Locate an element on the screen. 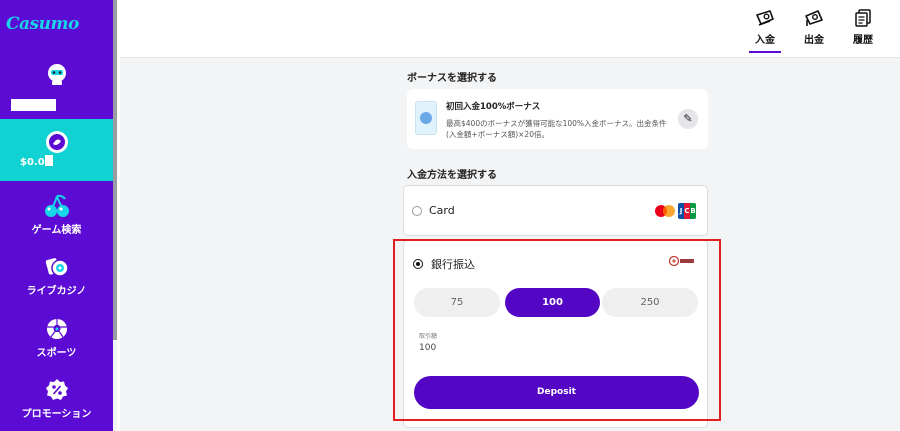  payment-method-section-title: 入金方法を選択する is located at coordinates (452, 175).